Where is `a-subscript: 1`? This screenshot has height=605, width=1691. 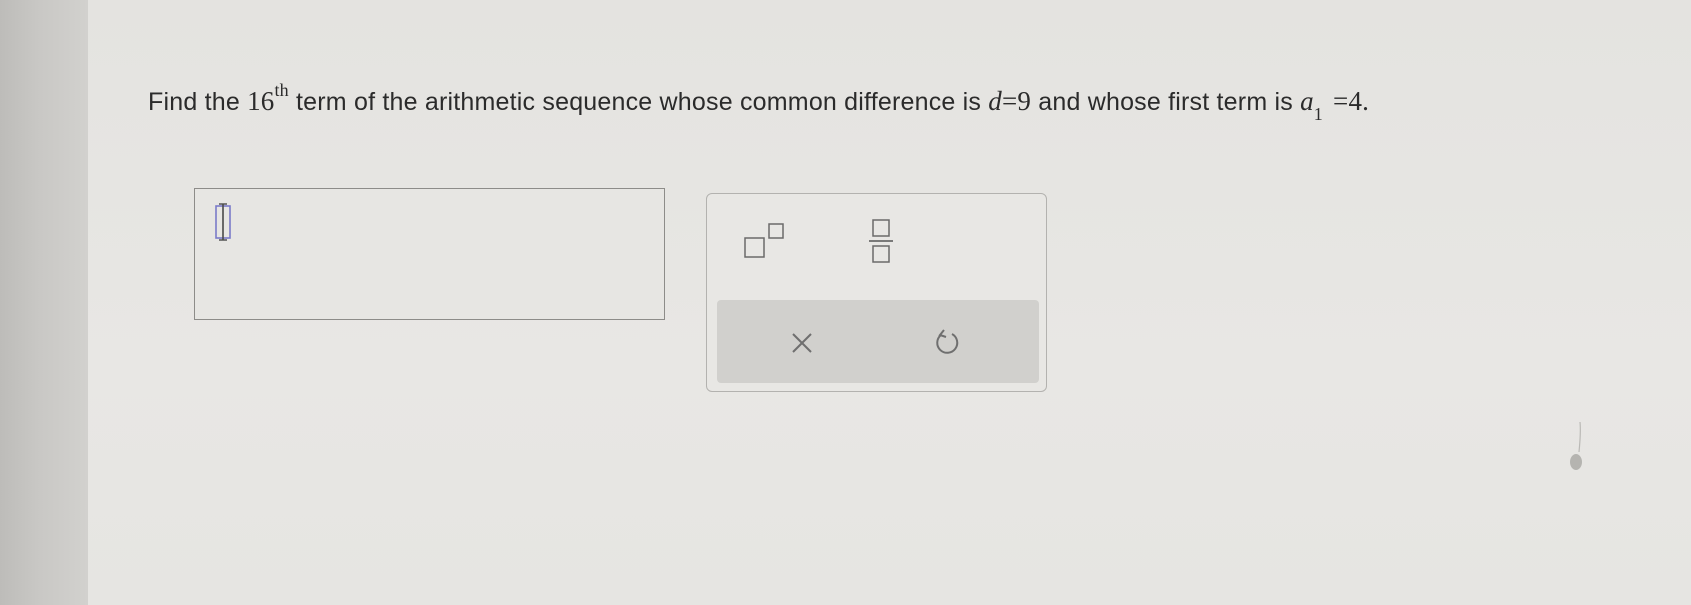
a-subscript: 1 is located at coordinates (1318, 114).